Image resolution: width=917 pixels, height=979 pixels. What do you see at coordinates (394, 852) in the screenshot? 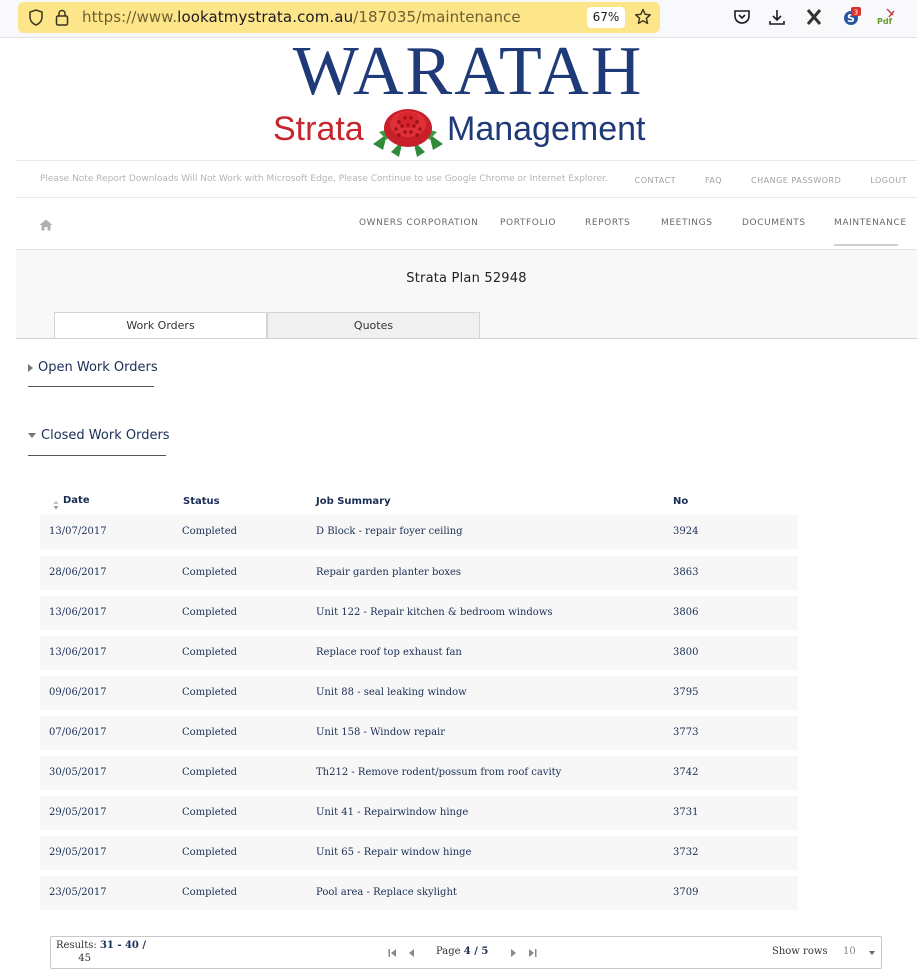
I see `cell-job-summary: Unit 65 - Repair window hinge` at bounding box center [394, 852].